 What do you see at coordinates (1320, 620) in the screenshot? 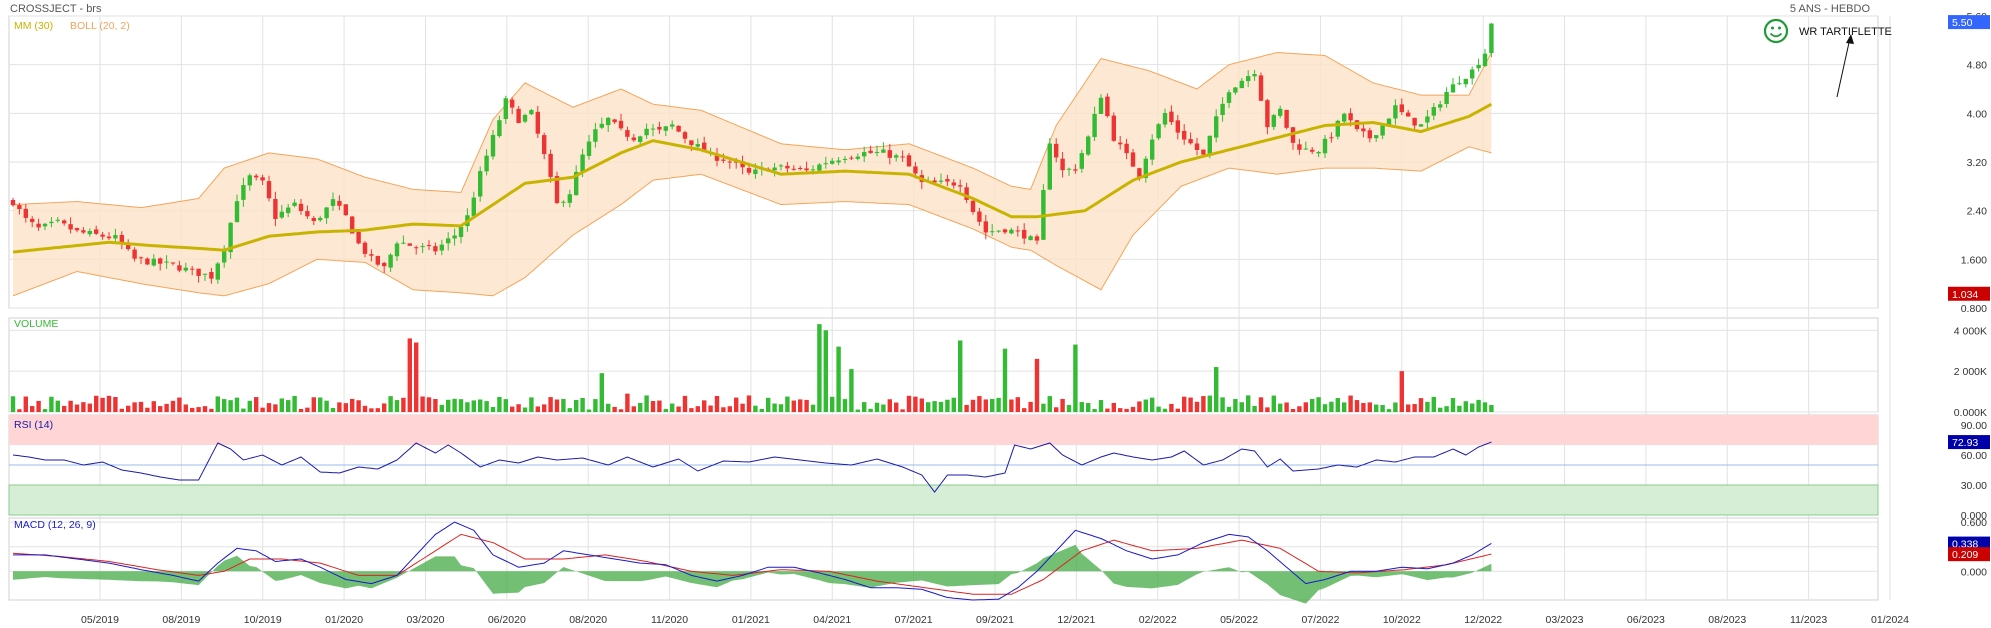
I see `x-tick-label: 07/2022` at bounding box center [1320, 620].